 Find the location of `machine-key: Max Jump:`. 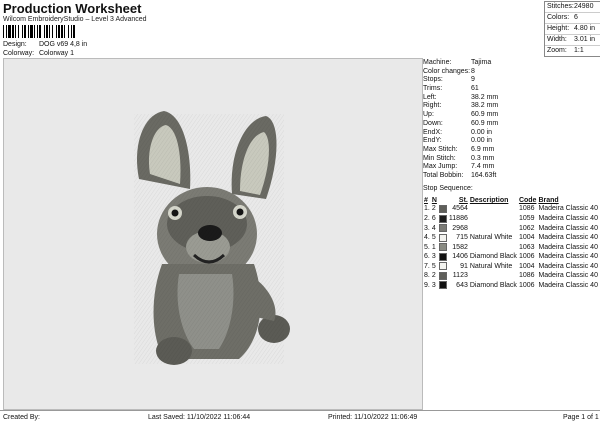

machine-key: Max Jump: is located at coordinates (440, 167).